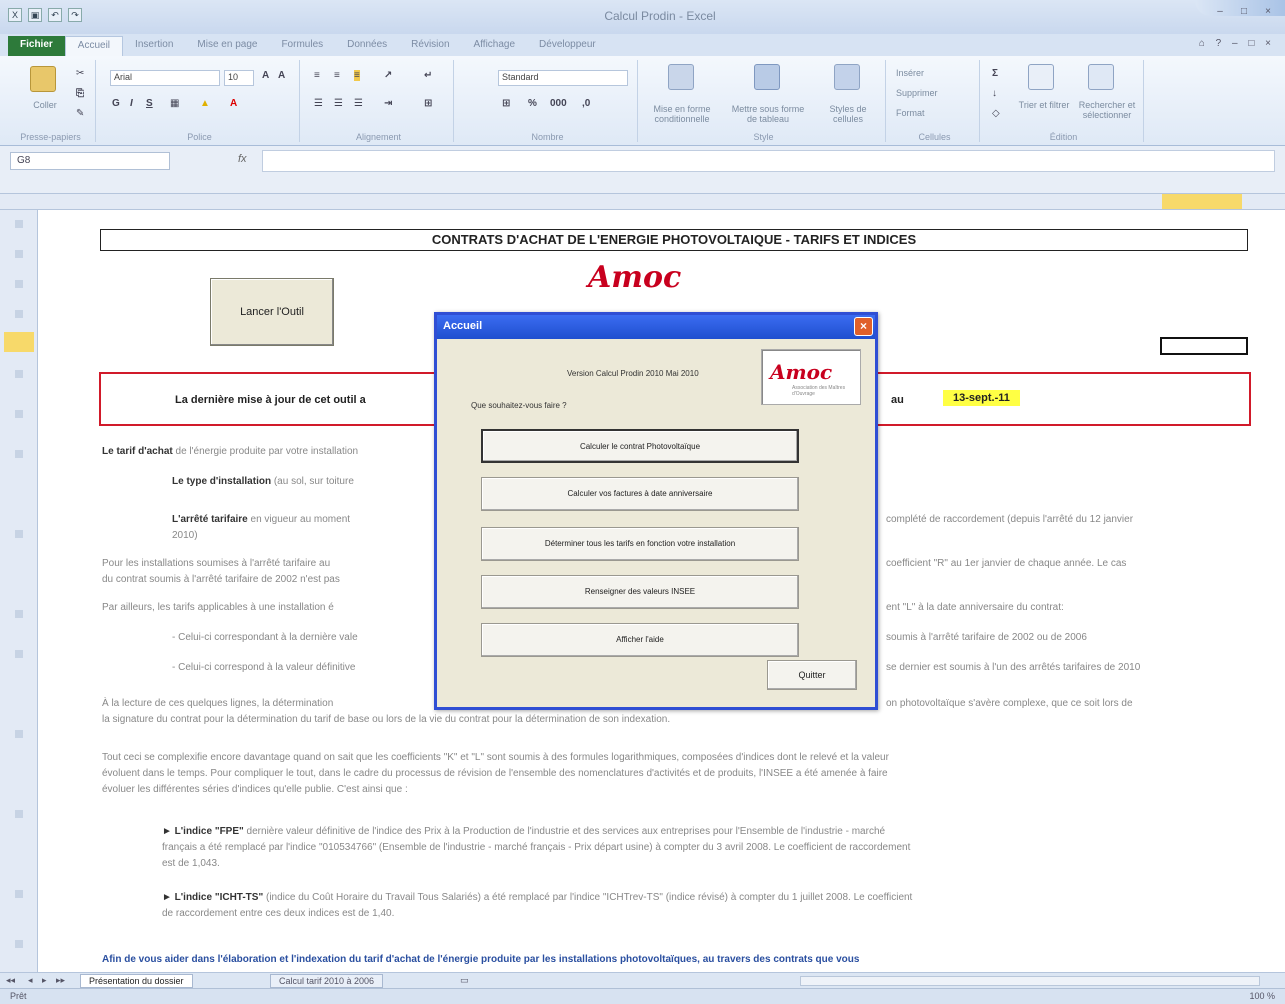  Describe the element at coordinates (131, 103) in the screenshot. I see `italic-icon: I` at that location.